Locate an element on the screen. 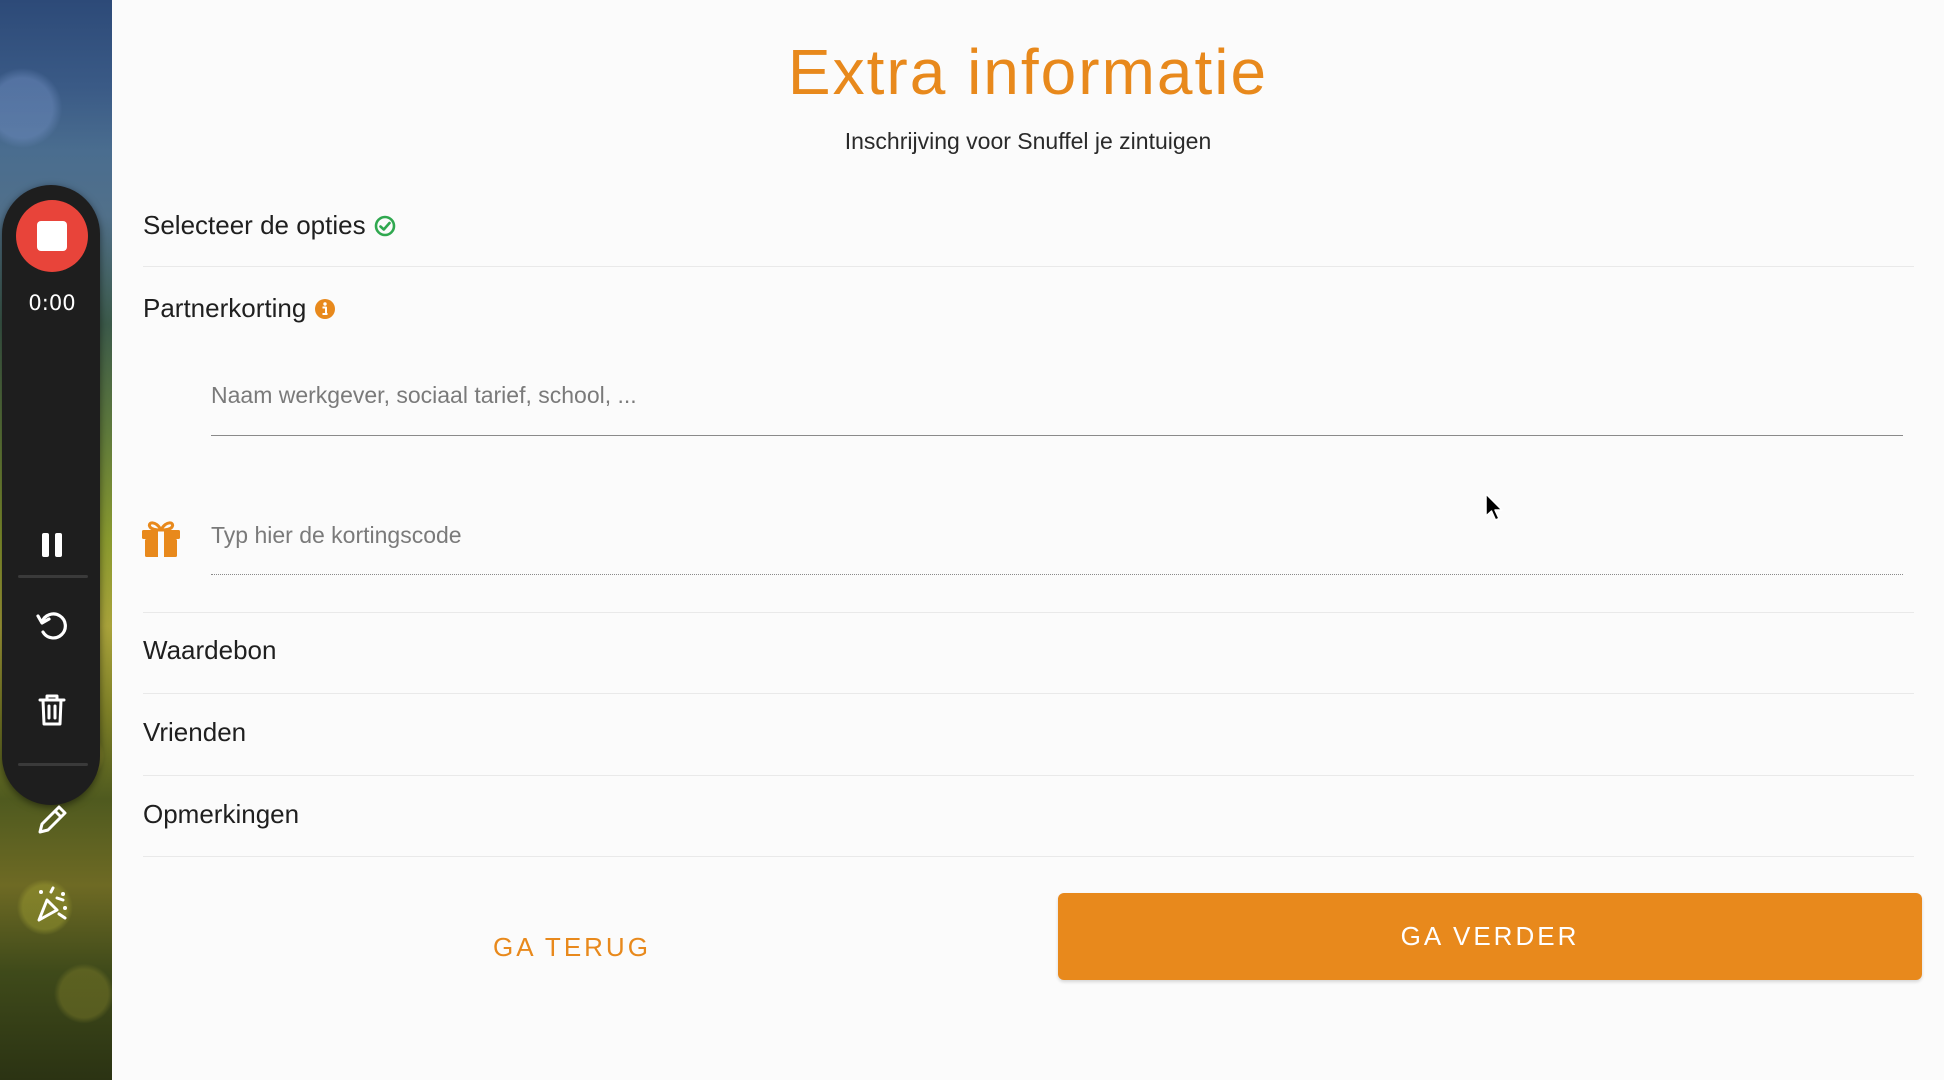  restart-icon is located at coordinates (51, 626).